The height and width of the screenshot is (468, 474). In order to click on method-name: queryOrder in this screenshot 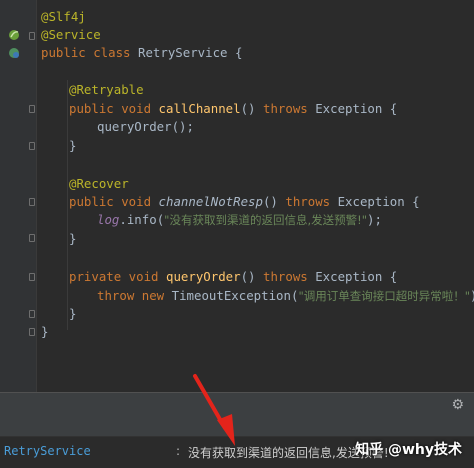, I will do `click(203, 276)`.